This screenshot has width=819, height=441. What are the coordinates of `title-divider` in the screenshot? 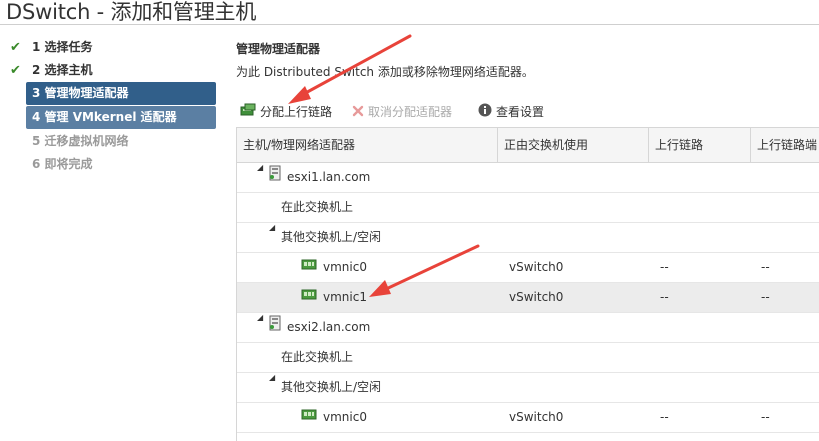 It's located at (409, 24).